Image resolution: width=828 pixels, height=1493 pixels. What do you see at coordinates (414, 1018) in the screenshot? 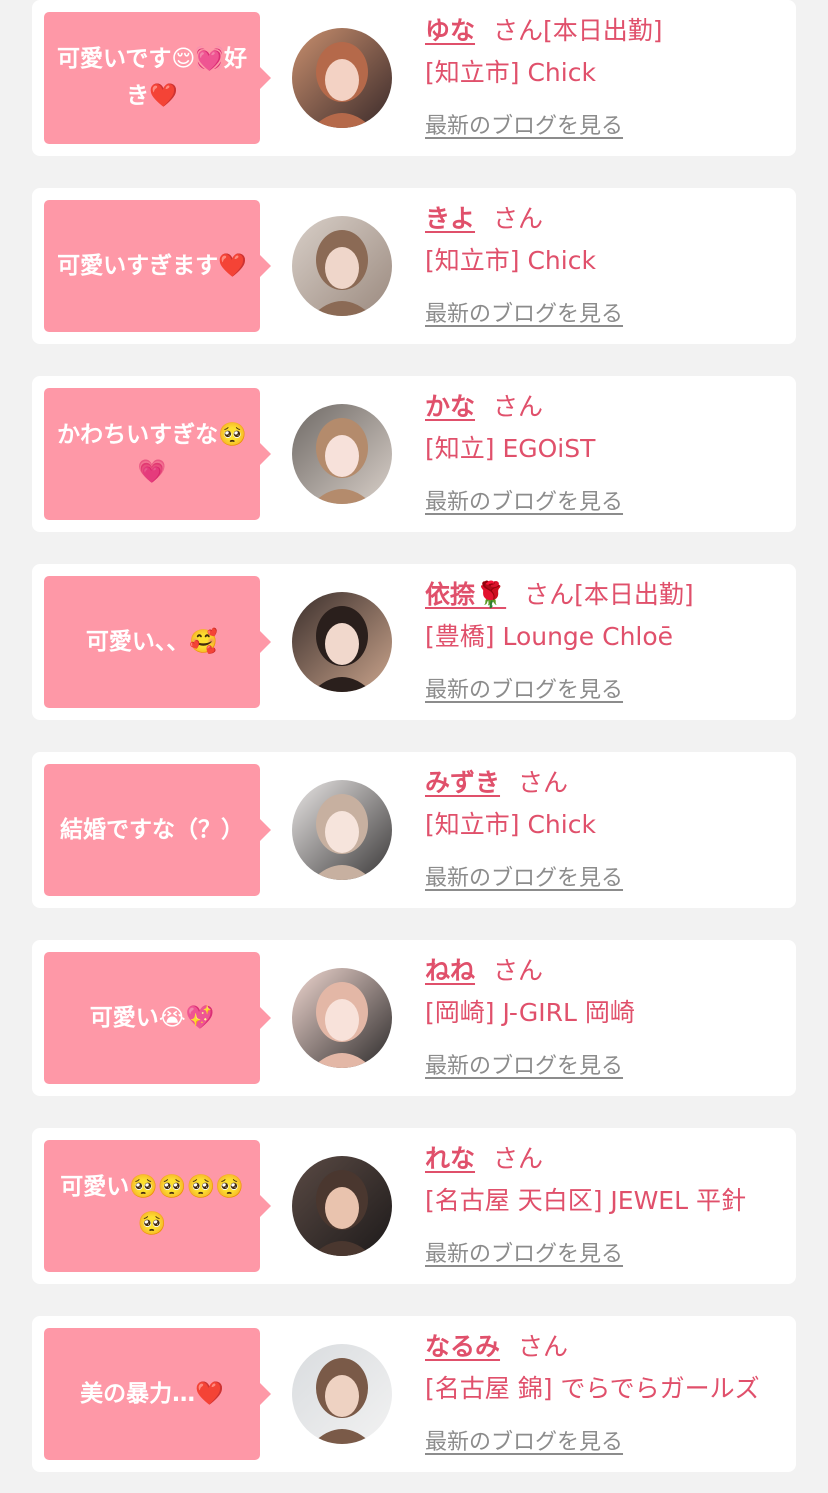
I see `list-item: 可愛い😭💖 ねね さん [岡崎] J-GIRL 岡崎 最新のブログを見る` at bounding box center [414, 1018].